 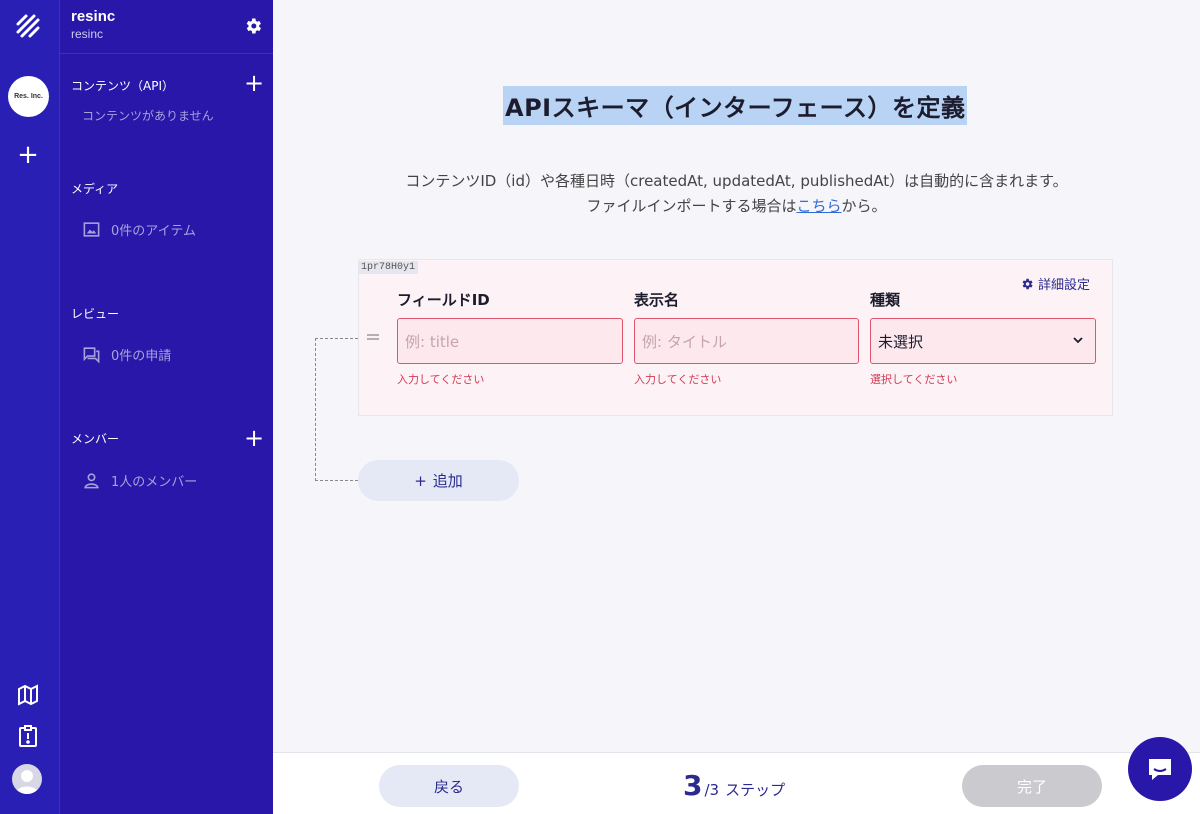 What do you see at coordinates (91, 229) in the screenshot?
I see `image-icon` at bounding box center [91, 229].